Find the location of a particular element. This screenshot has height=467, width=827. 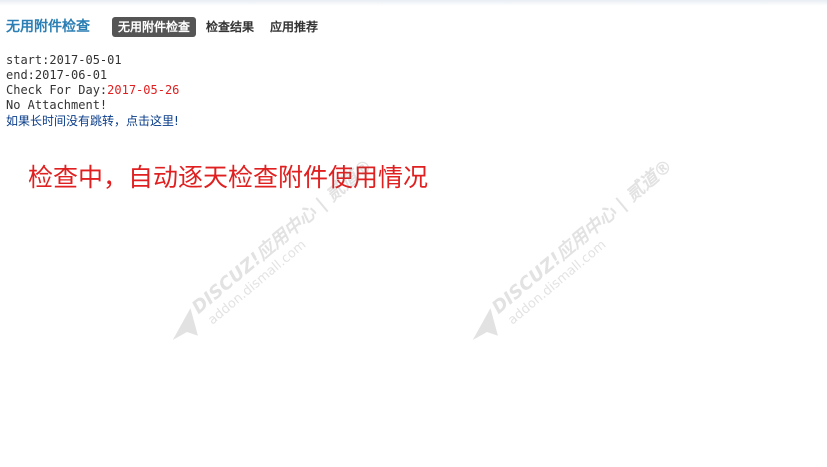

status-message: 检查中，自动逐天检查附件使用情况 is located at coordinates (228, 177).